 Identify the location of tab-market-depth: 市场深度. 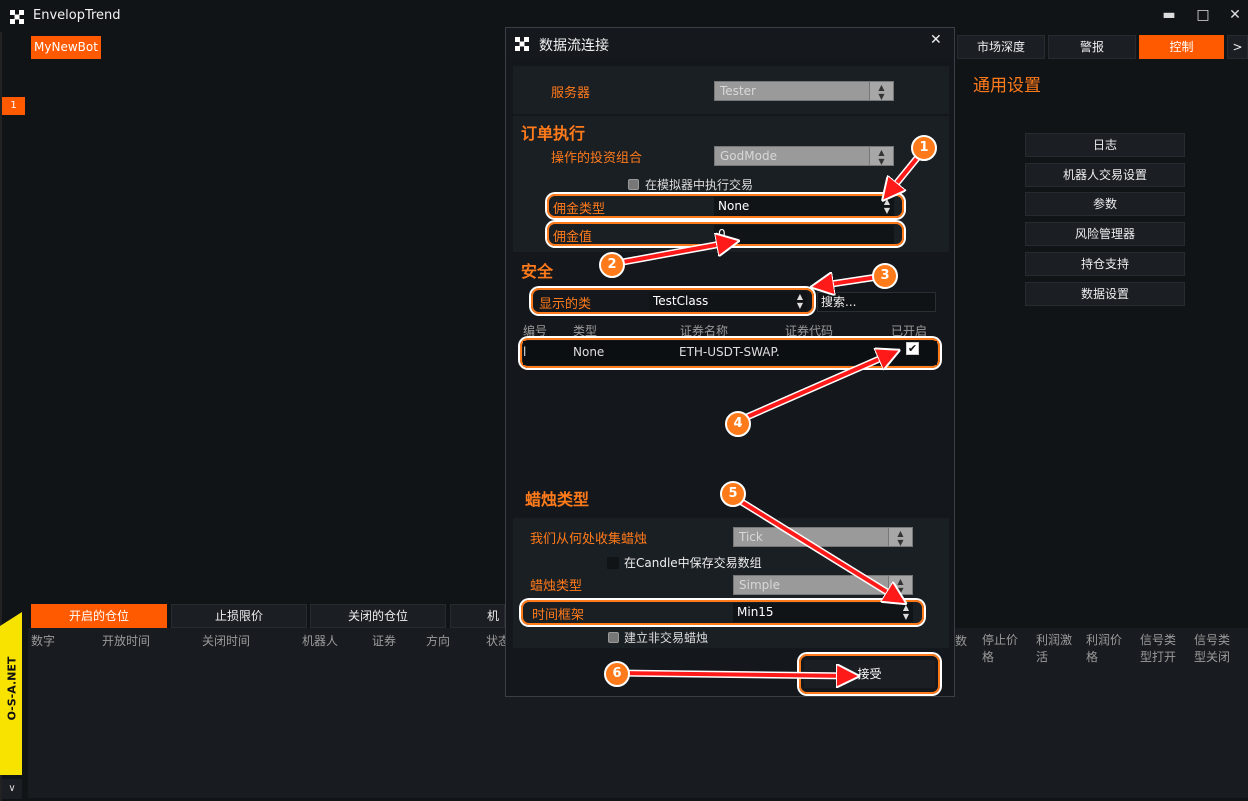
(1001, 47).